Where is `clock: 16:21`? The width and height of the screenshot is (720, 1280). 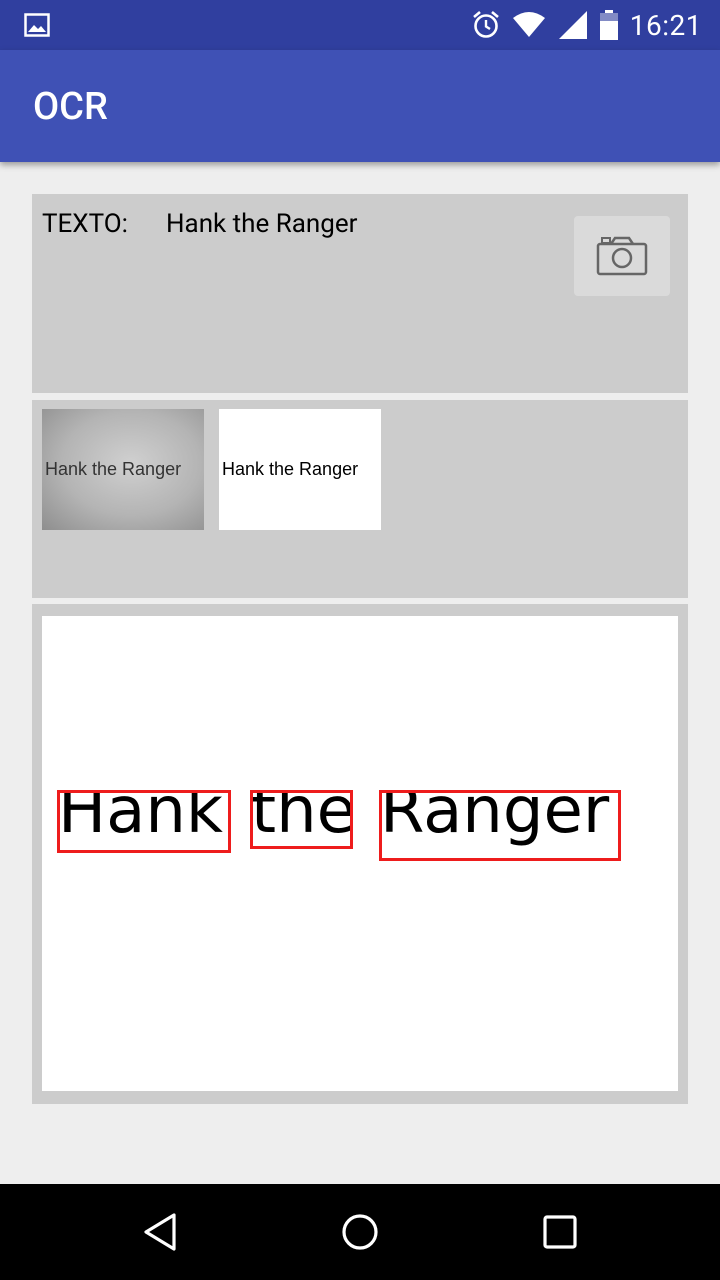
clock: 16:21 is located at coordinates (665, 25).